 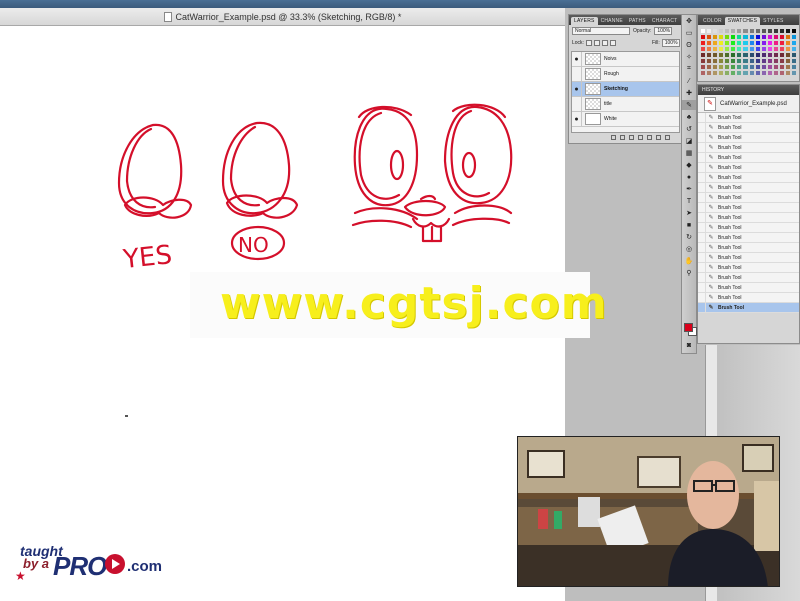 What do you see at coordinates (689, 189) in the screenshot?
I see `pen-tool-icon: ✒` at bounding box center [689, 189].